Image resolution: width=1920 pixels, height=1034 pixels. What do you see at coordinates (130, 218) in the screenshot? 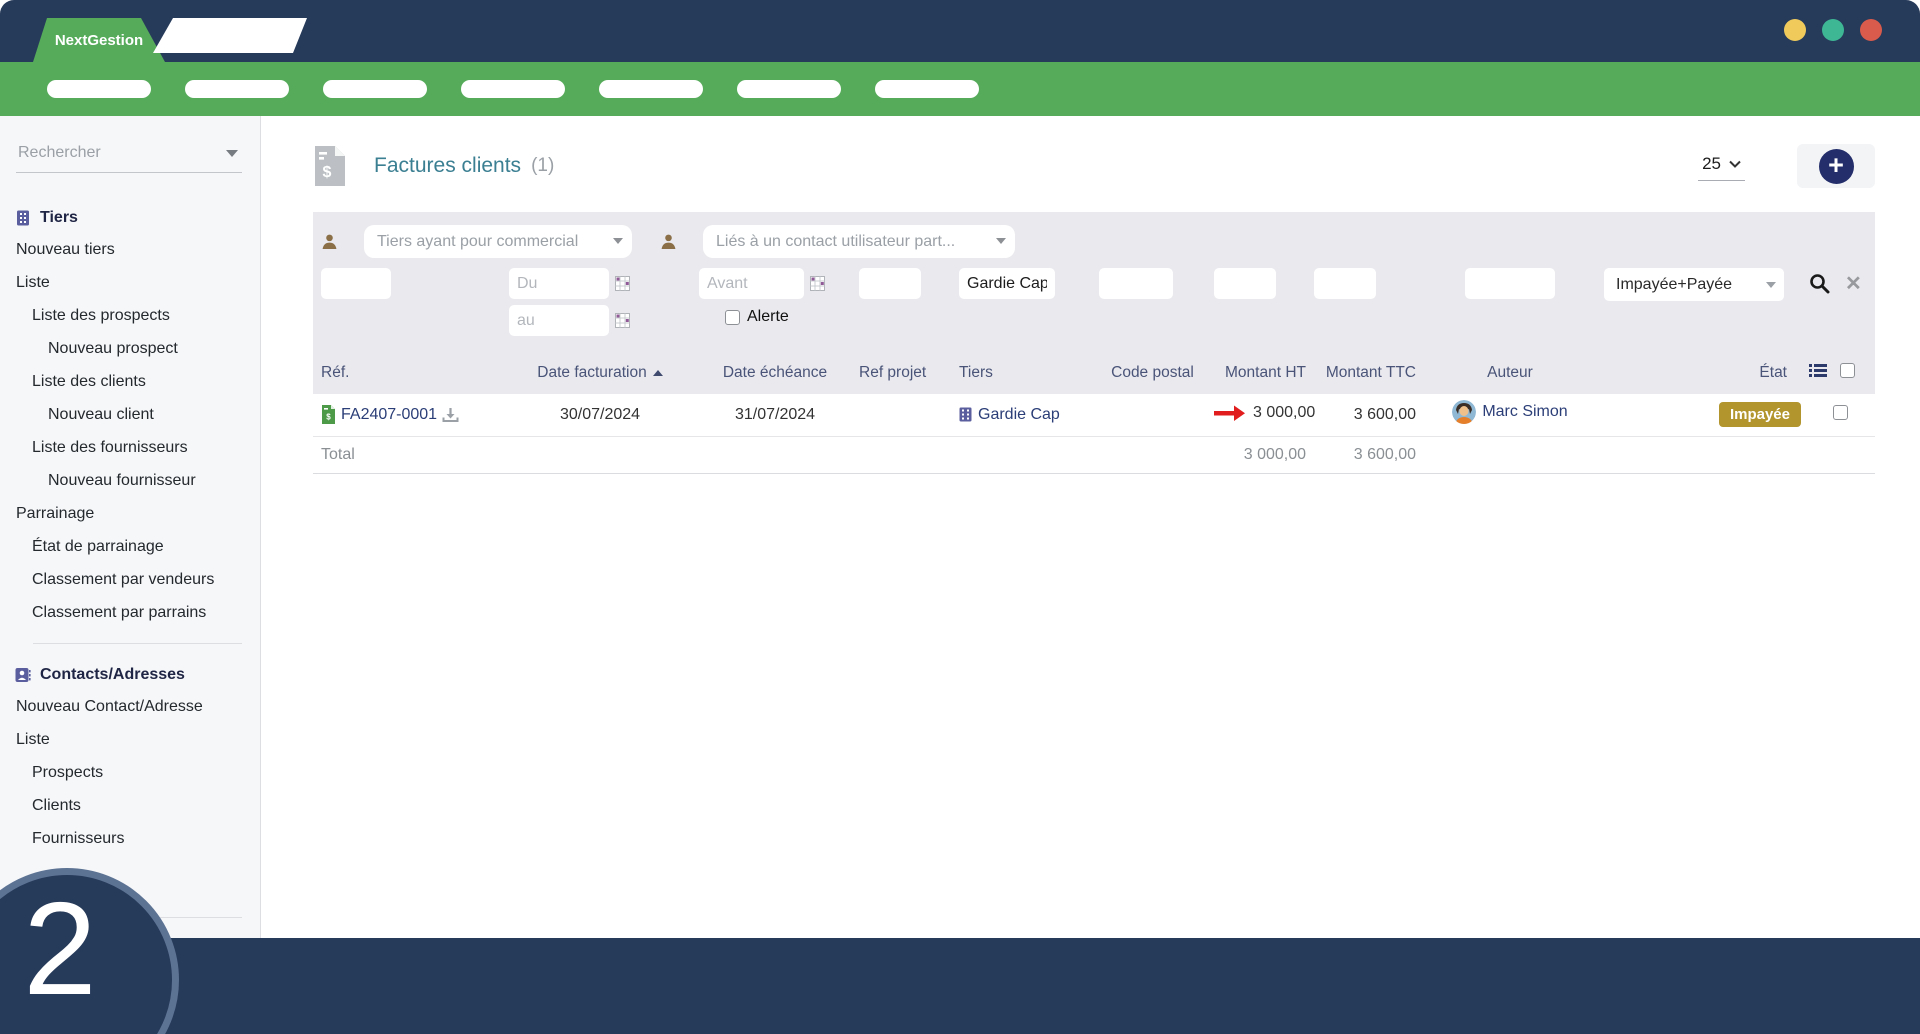
I see `sidebar-section-tiers: Tiers` at bounding box center [130, 218].